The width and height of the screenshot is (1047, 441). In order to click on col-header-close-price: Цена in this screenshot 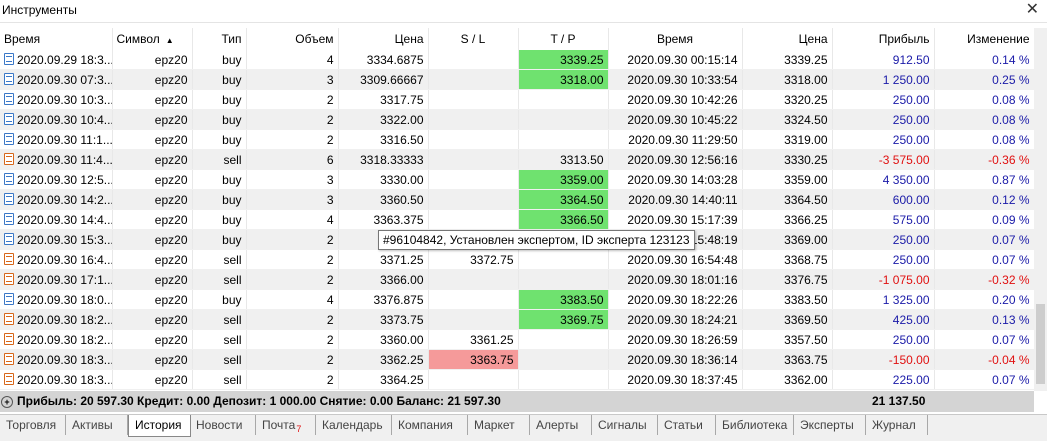, I will do `click(787, 39)`.